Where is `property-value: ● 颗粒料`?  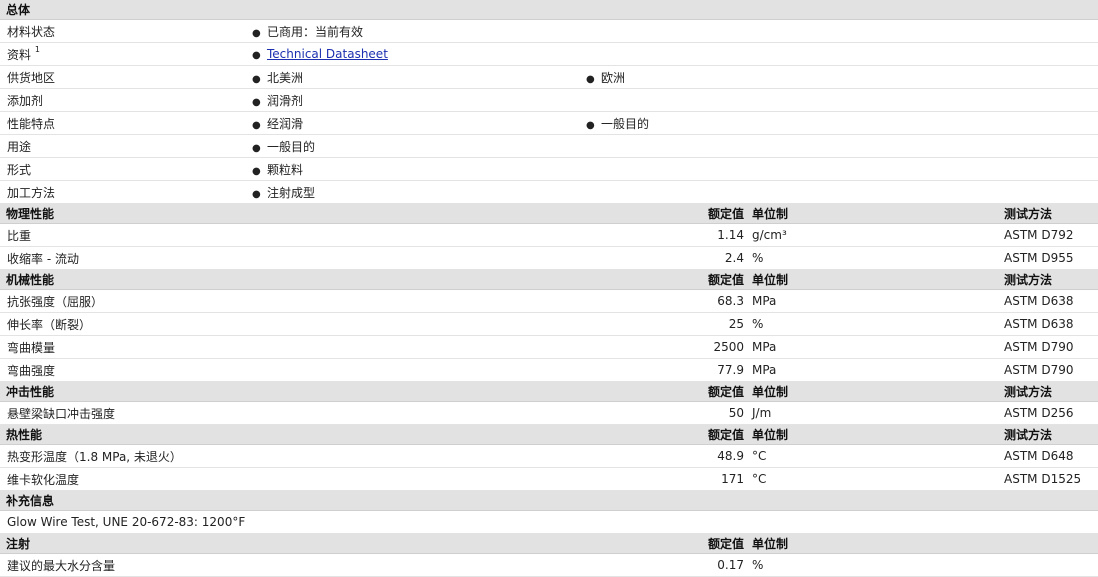
property-value: ● 颗粒料 is located at coordinates (413, 169).